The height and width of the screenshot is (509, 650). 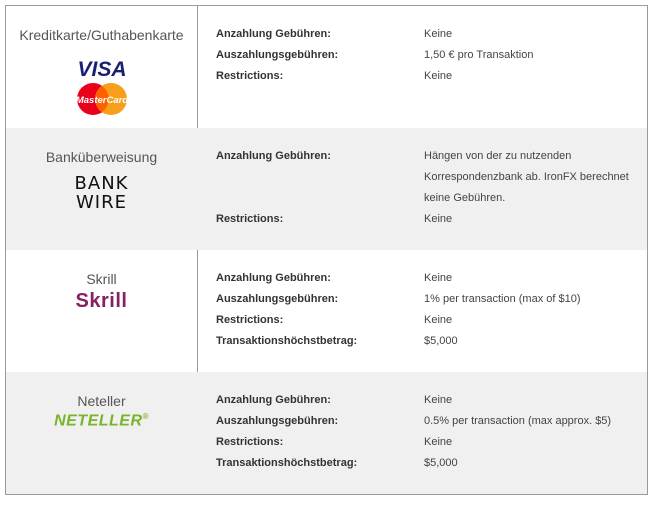 What do you see at coordinates (101, 170) in the screenshot?
I see `method-cell: Banküberweisung BANK WIRE` at bounding box center [101, 170].